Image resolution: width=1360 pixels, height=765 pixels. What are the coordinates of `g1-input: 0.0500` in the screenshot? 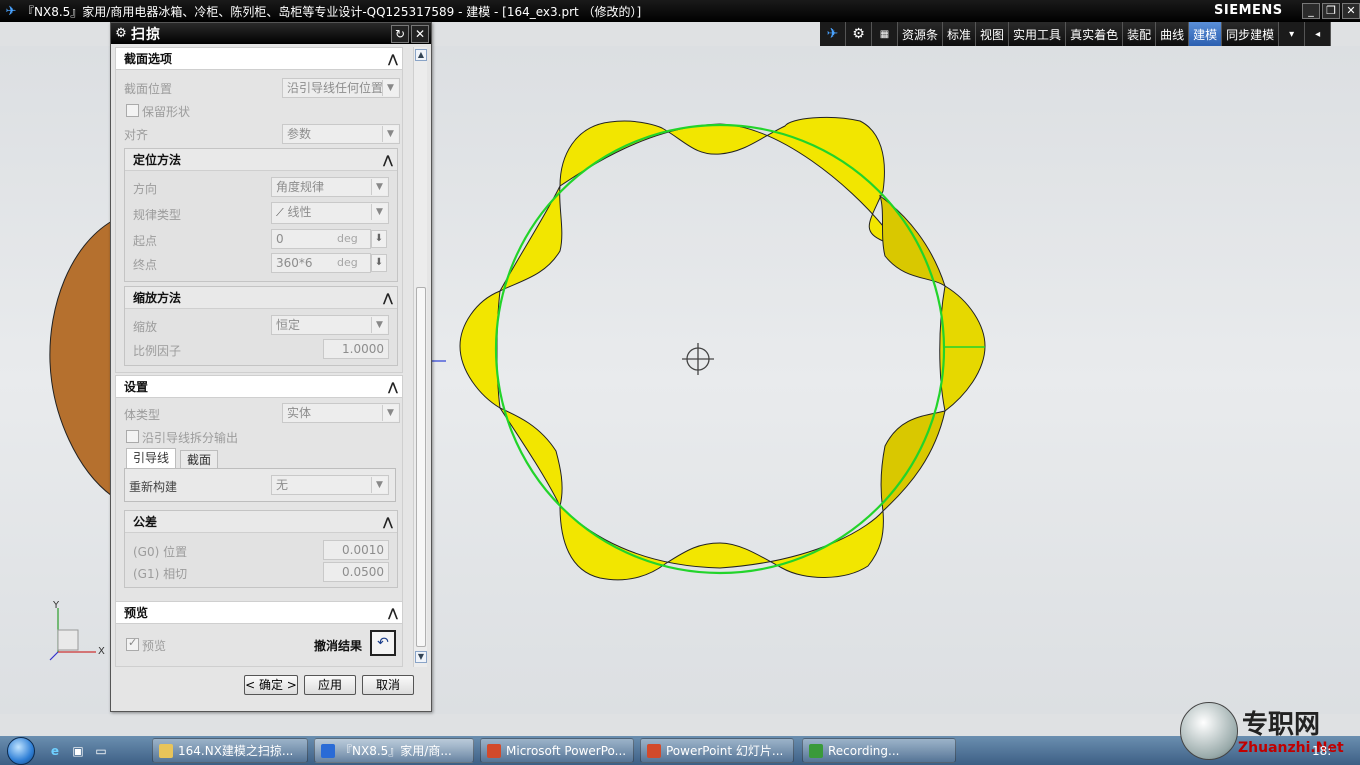 It's located at (356, 572).